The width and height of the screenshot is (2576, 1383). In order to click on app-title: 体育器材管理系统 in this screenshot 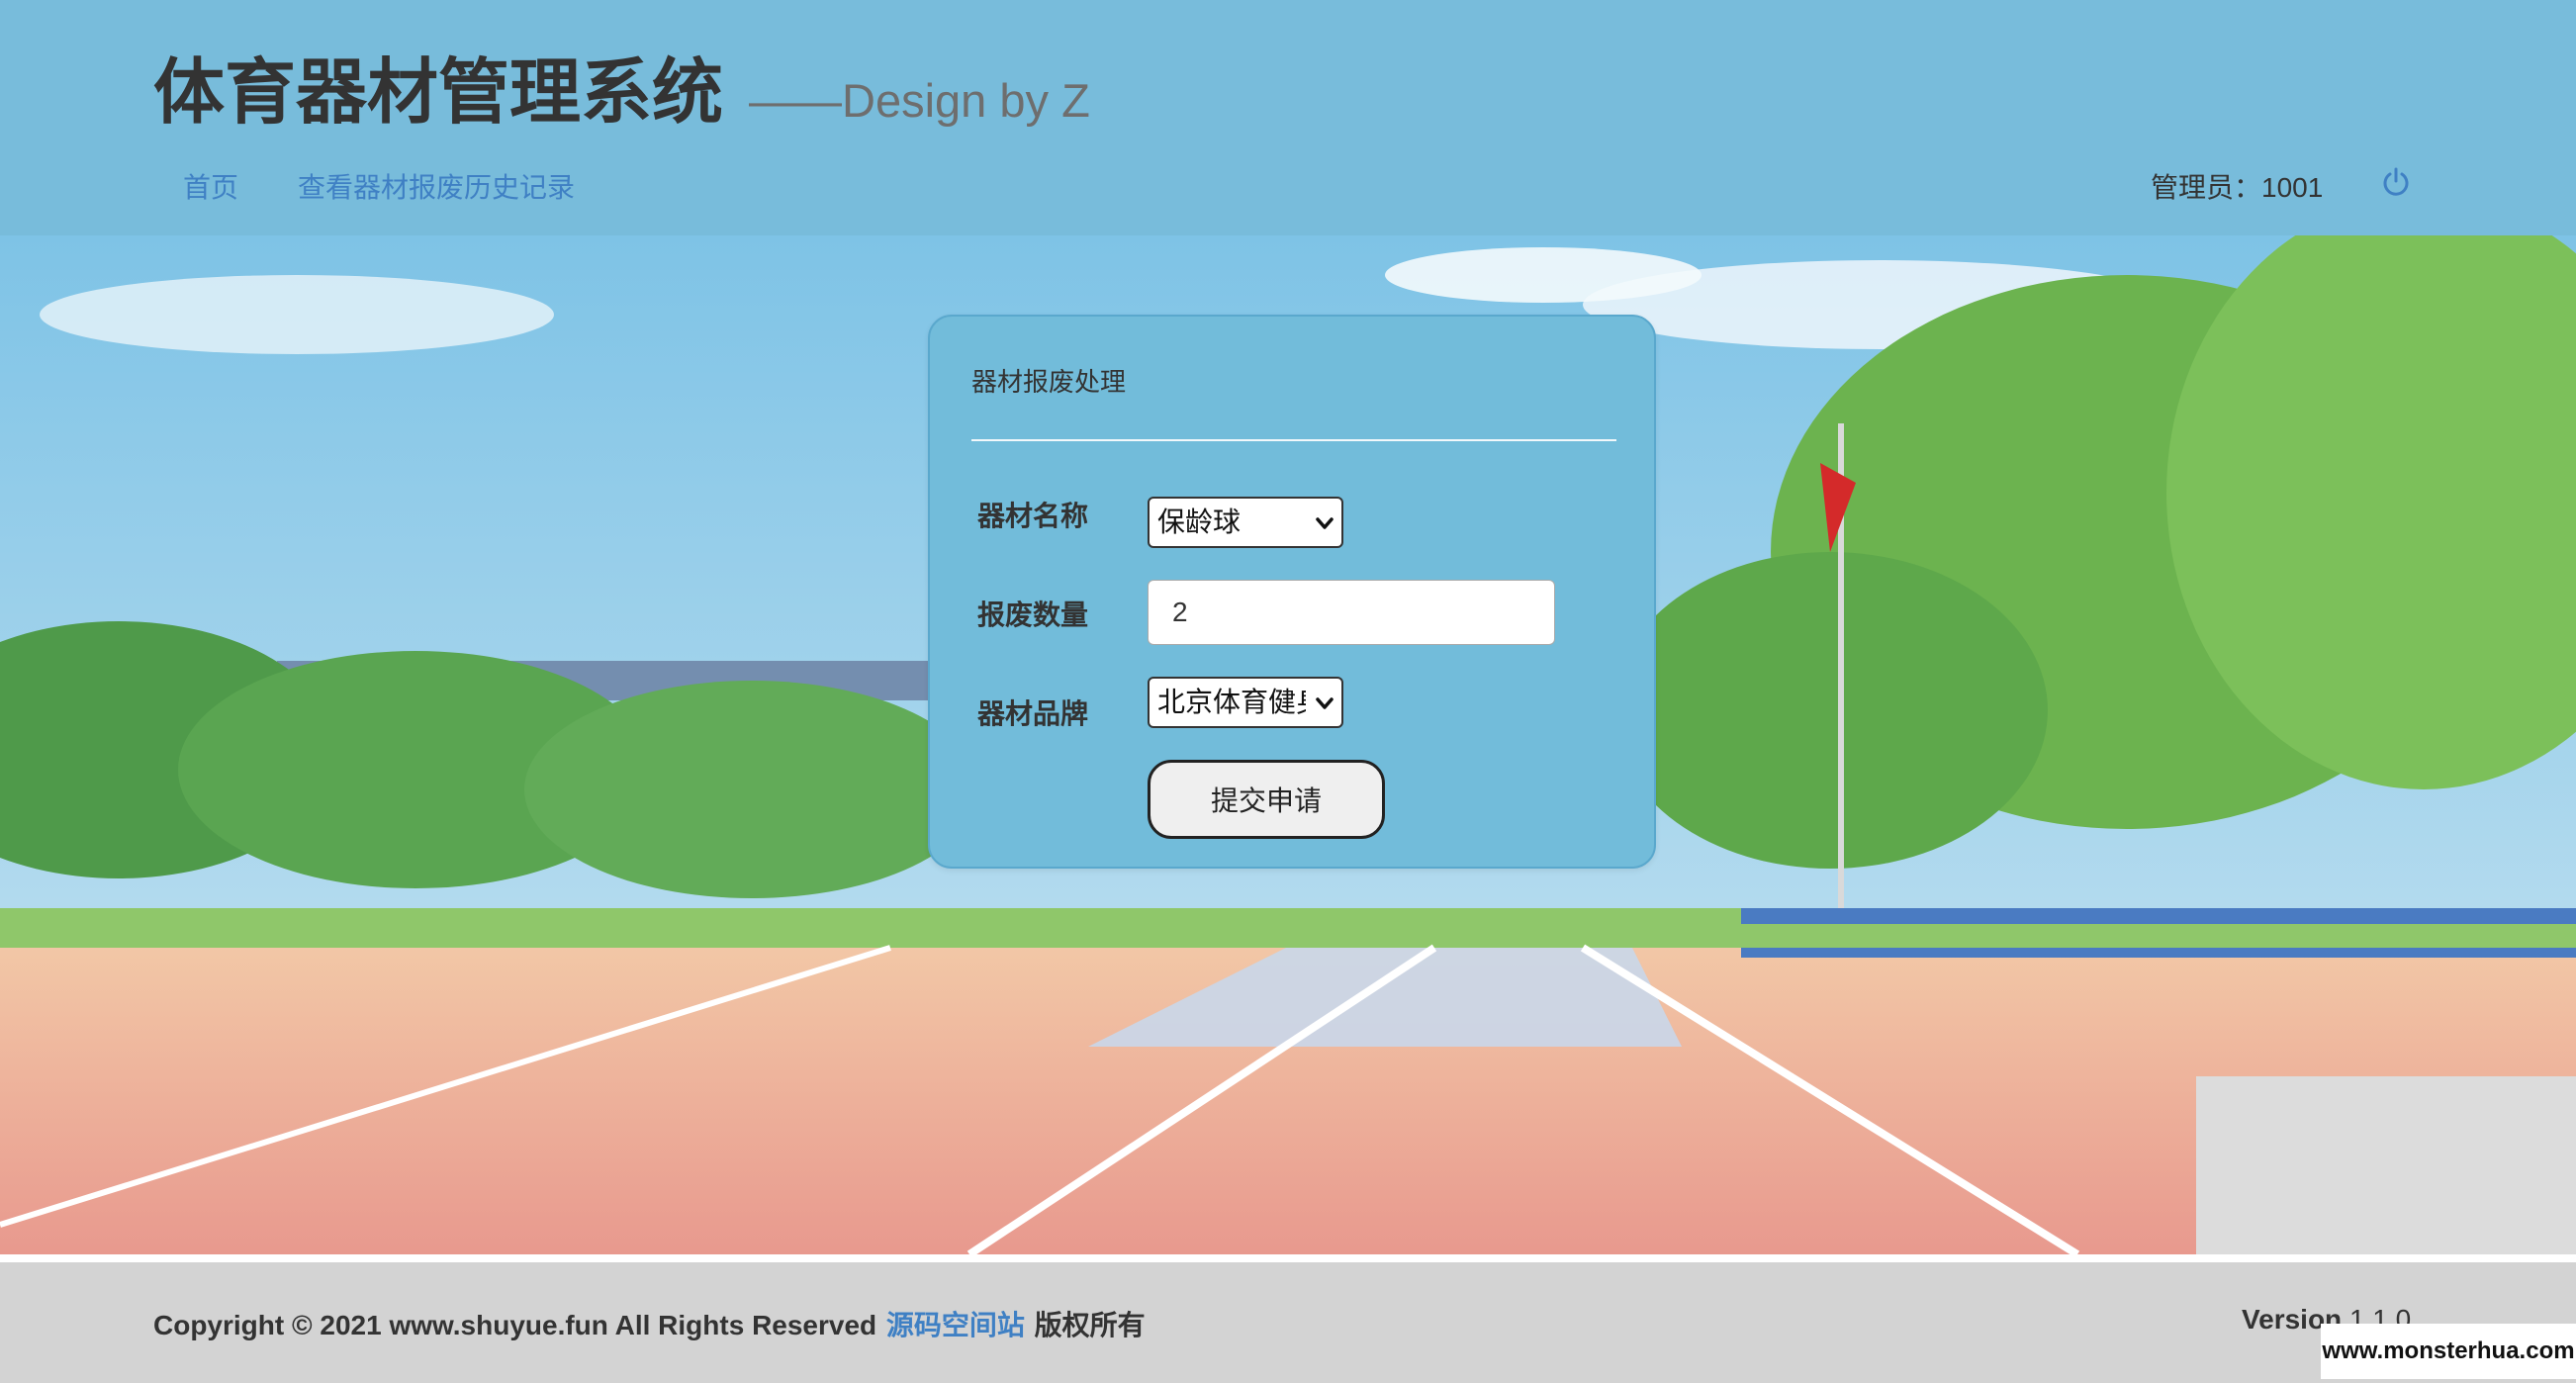, I will do `click(439, 92)`.